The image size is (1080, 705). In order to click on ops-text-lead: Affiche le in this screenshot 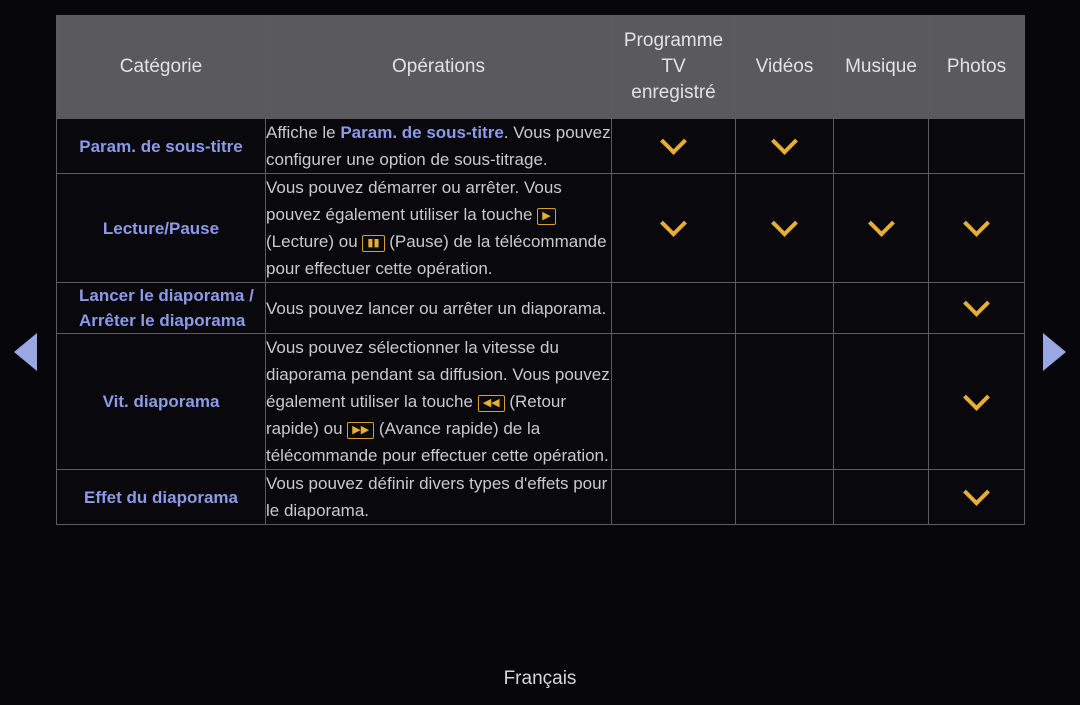, I will do `click(303, 132)`.